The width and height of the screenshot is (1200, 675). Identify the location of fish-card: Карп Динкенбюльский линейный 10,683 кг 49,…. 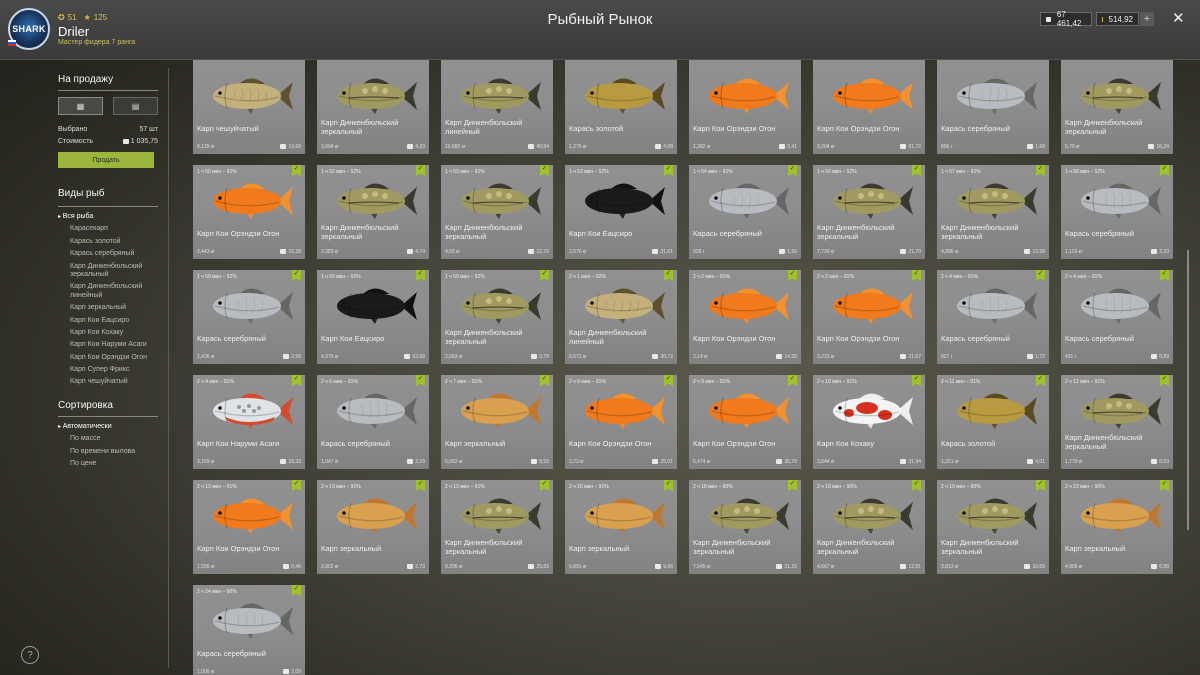
(497, 107).